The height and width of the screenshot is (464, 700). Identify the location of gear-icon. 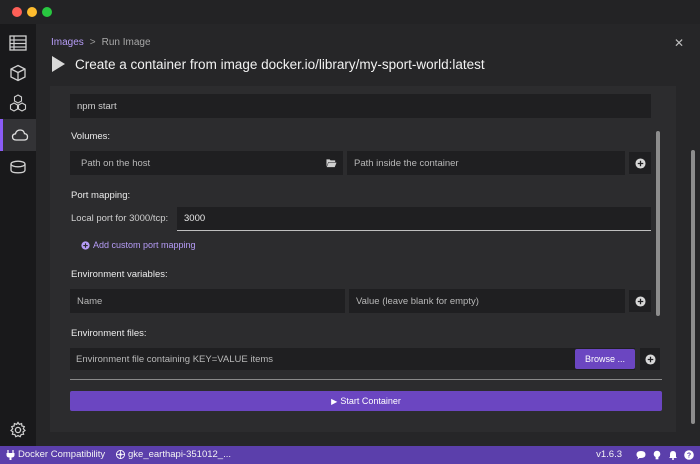
(18, 429).